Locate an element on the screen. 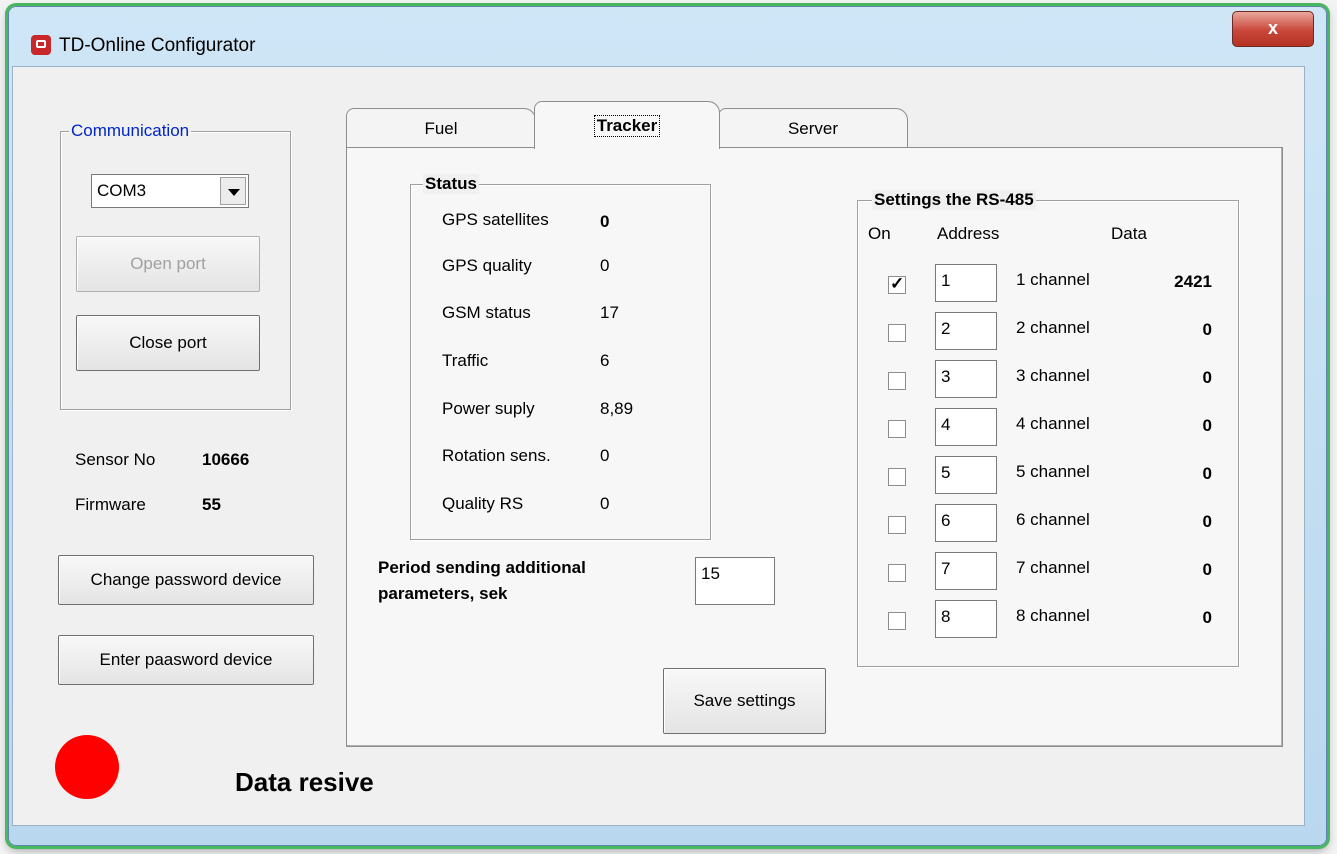  change-password-button: Change password device is located at coordinates (186, 580).